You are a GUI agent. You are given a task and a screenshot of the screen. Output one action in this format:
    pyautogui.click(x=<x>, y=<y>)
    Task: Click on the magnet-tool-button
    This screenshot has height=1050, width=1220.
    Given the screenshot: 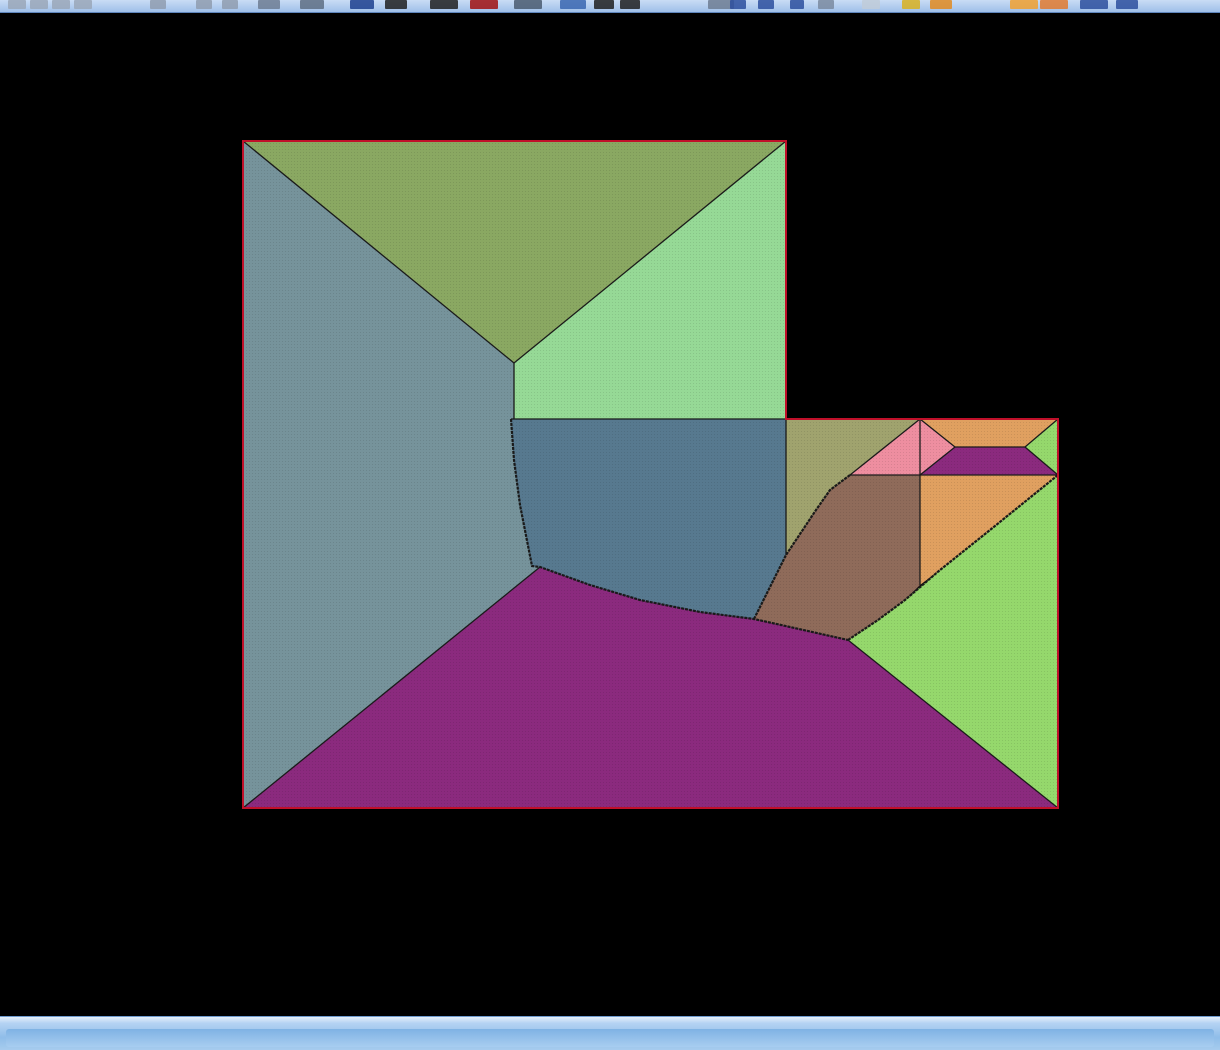 What is the action you would take?
    pyautogui.click(x=738, y=4)
    